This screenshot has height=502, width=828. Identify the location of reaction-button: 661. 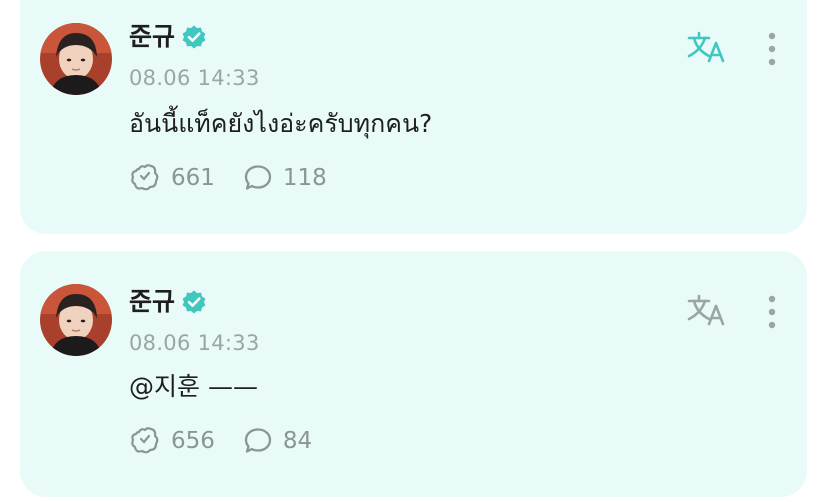
(172, 178).